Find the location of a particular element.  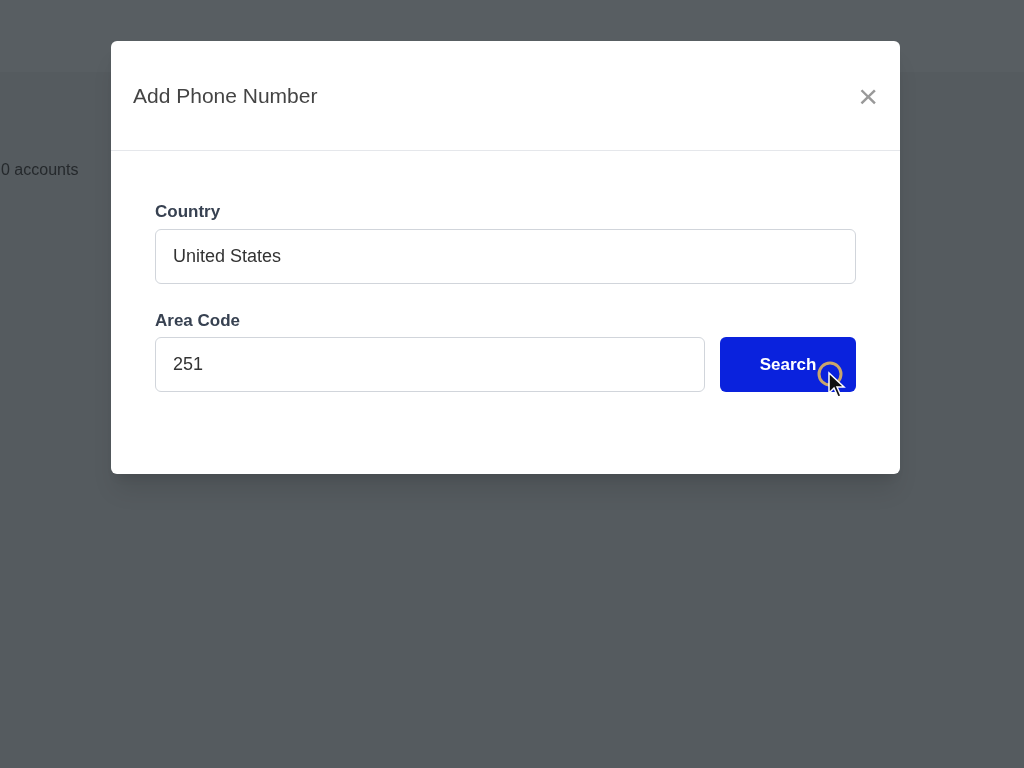

field-label: Area Code is located at coordinates (198, 320).